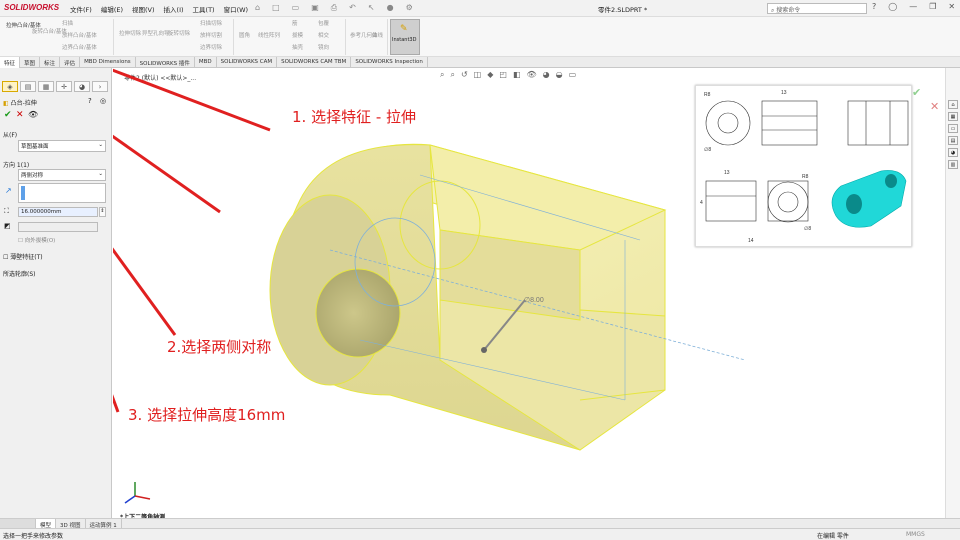 The width and height of the screenshot is (960, 540). Describe the element at coordinates (276, 8) in the screenshot. I see `new-icon: □` at that location.